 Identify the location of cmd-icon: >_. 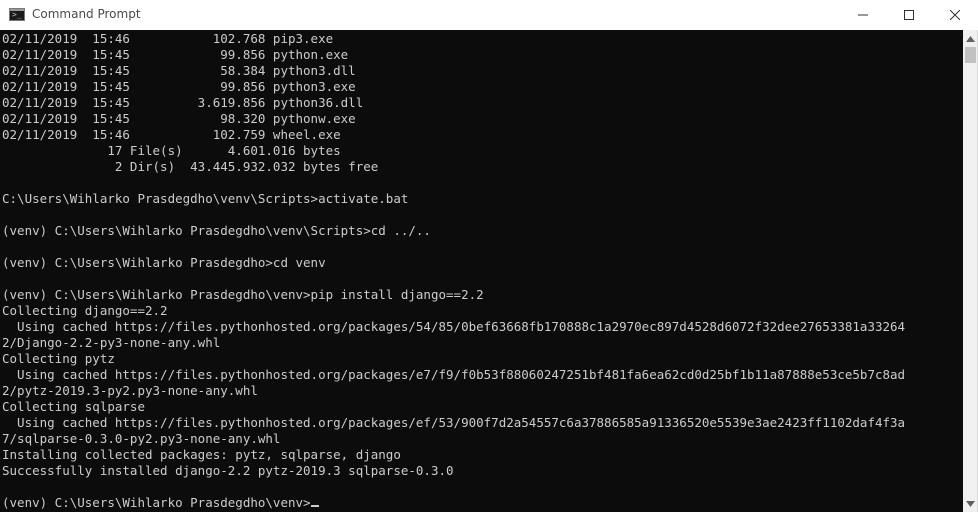
(17, 14).